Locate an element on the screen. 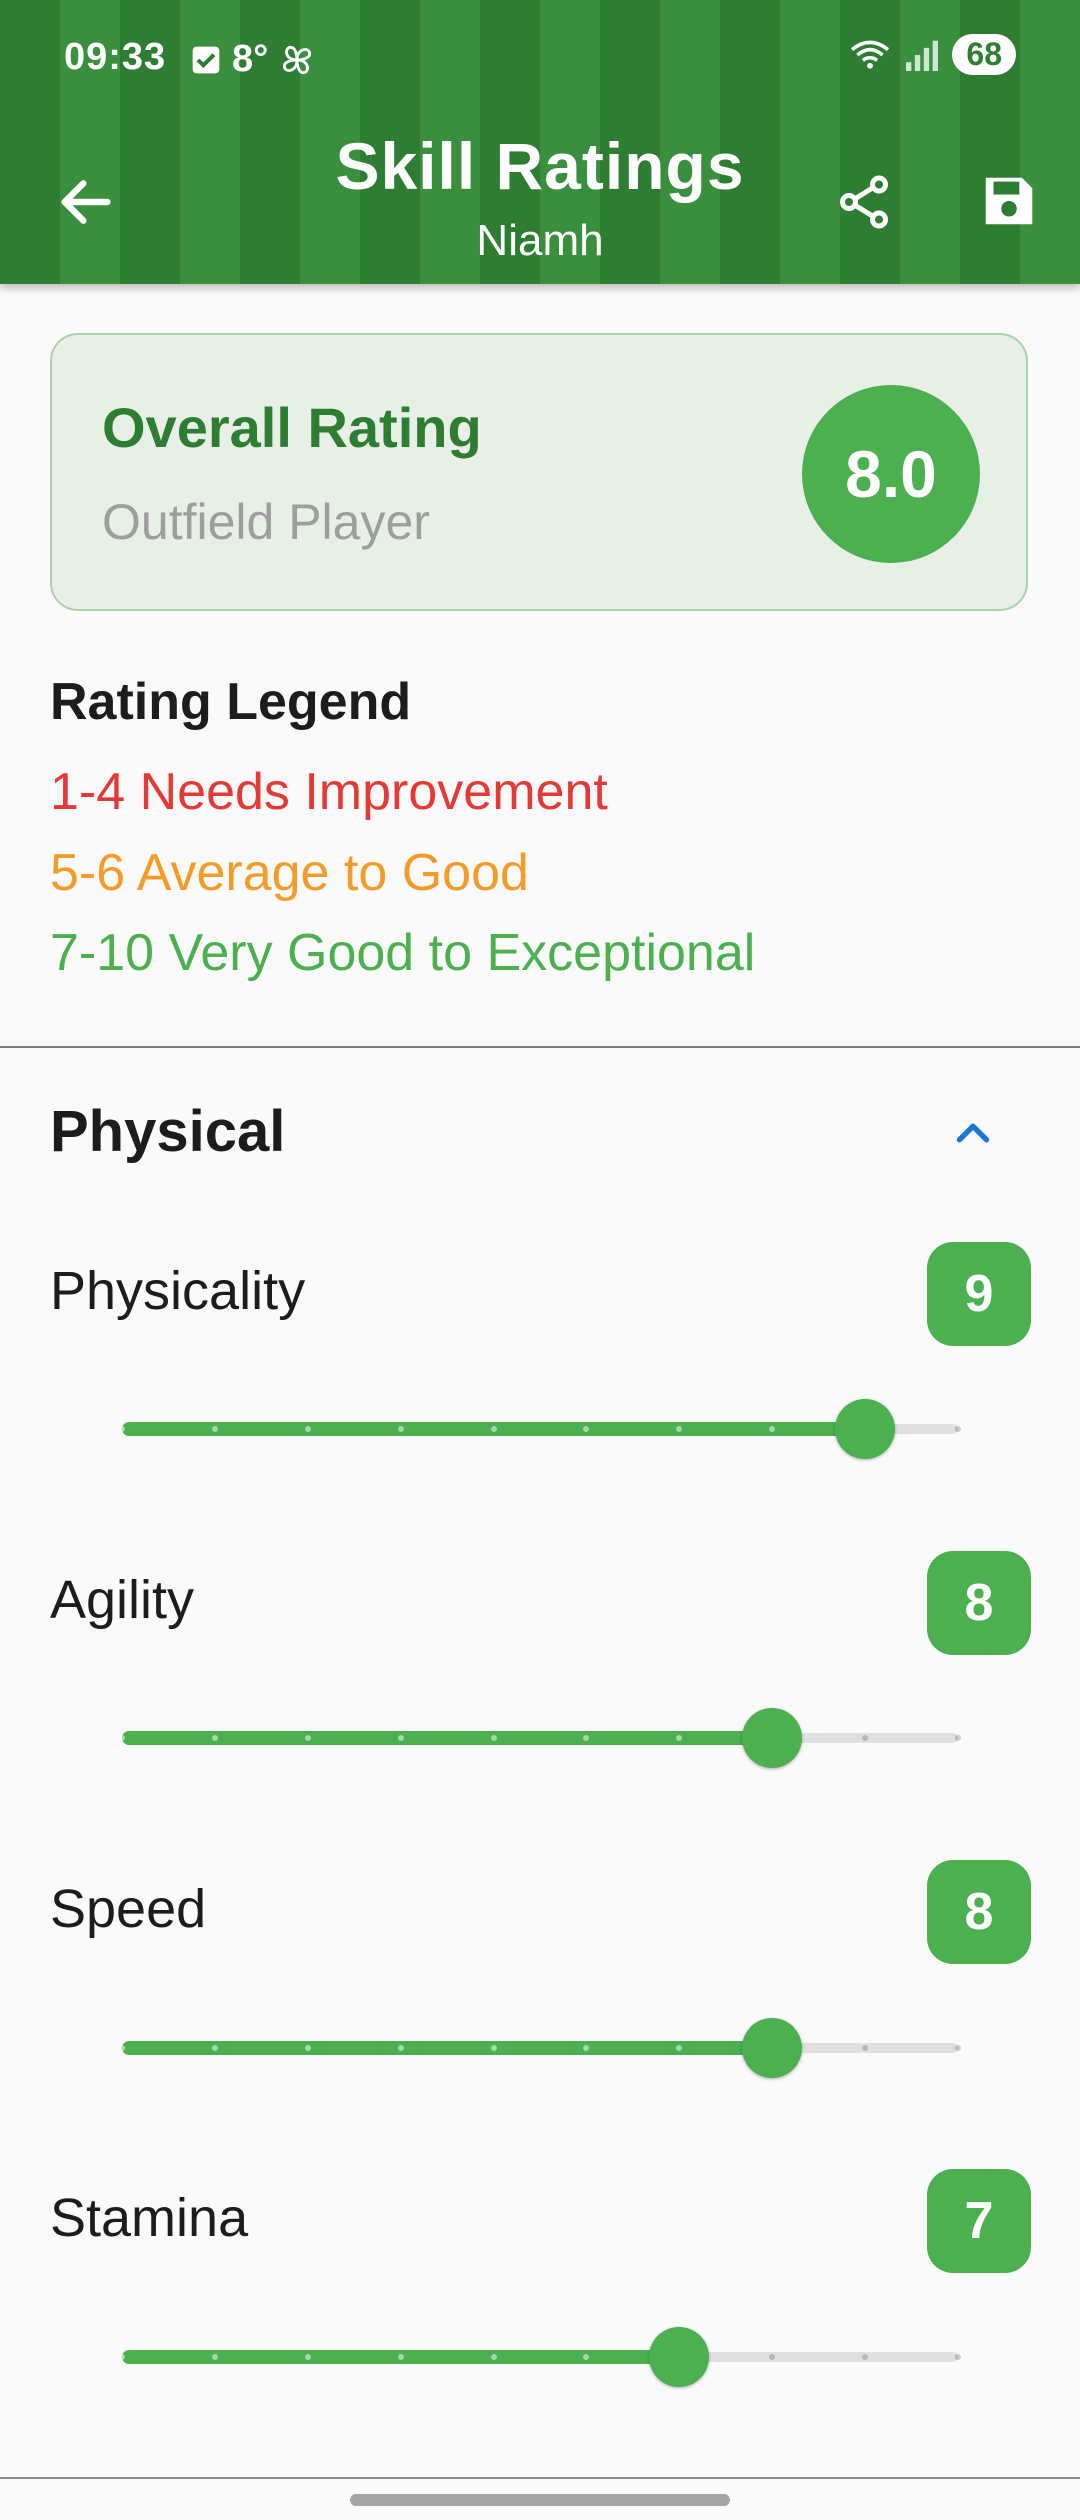 Image resolution: width=1080 pixels, height=2520 pixels. skill-name: Agility is located at coordinates (122, 1600).